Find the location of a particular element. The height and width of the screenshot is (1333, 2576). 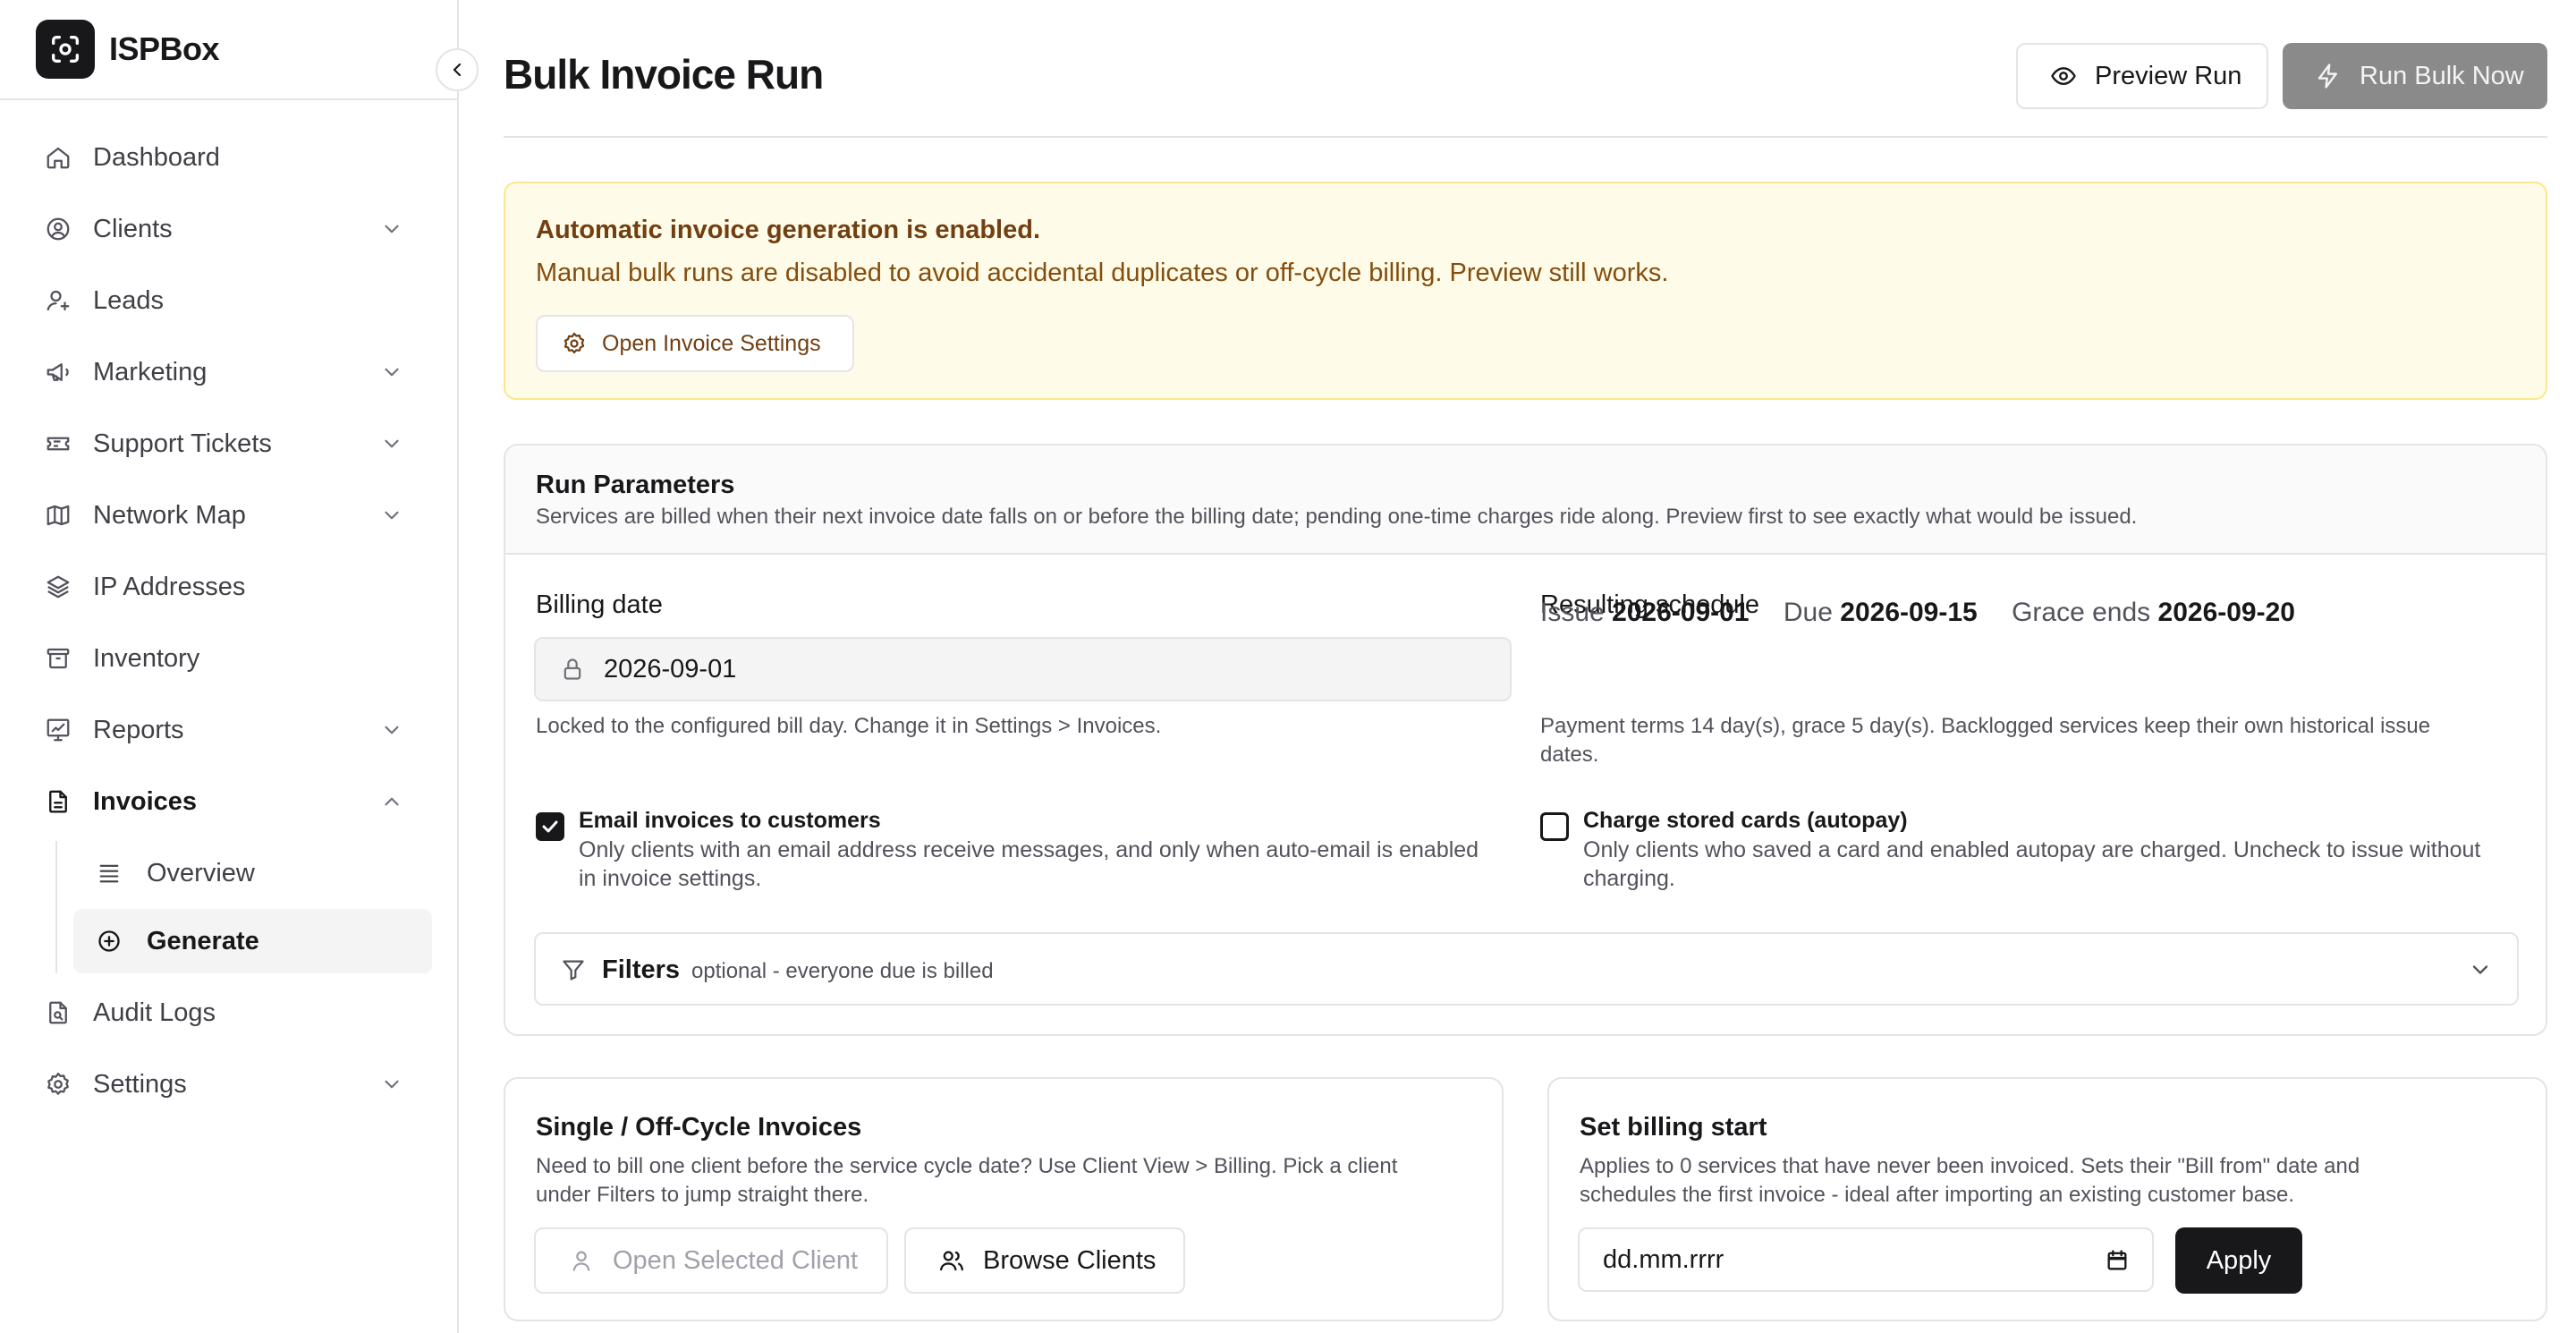

email-invoices-checkbox is located at coordinates (550, 826).